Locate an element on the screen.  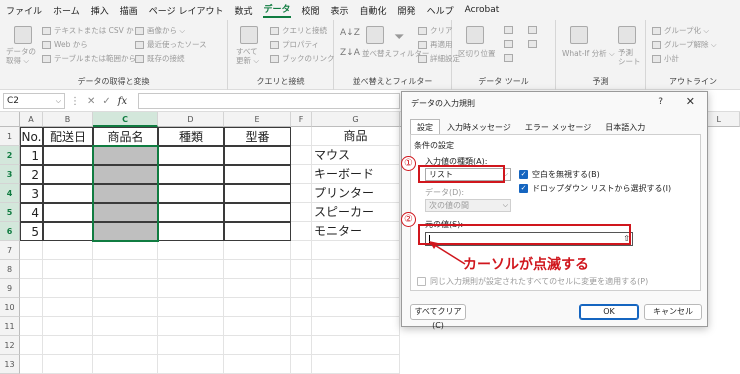
column-header-a: A is located at coordinates (31, 119).